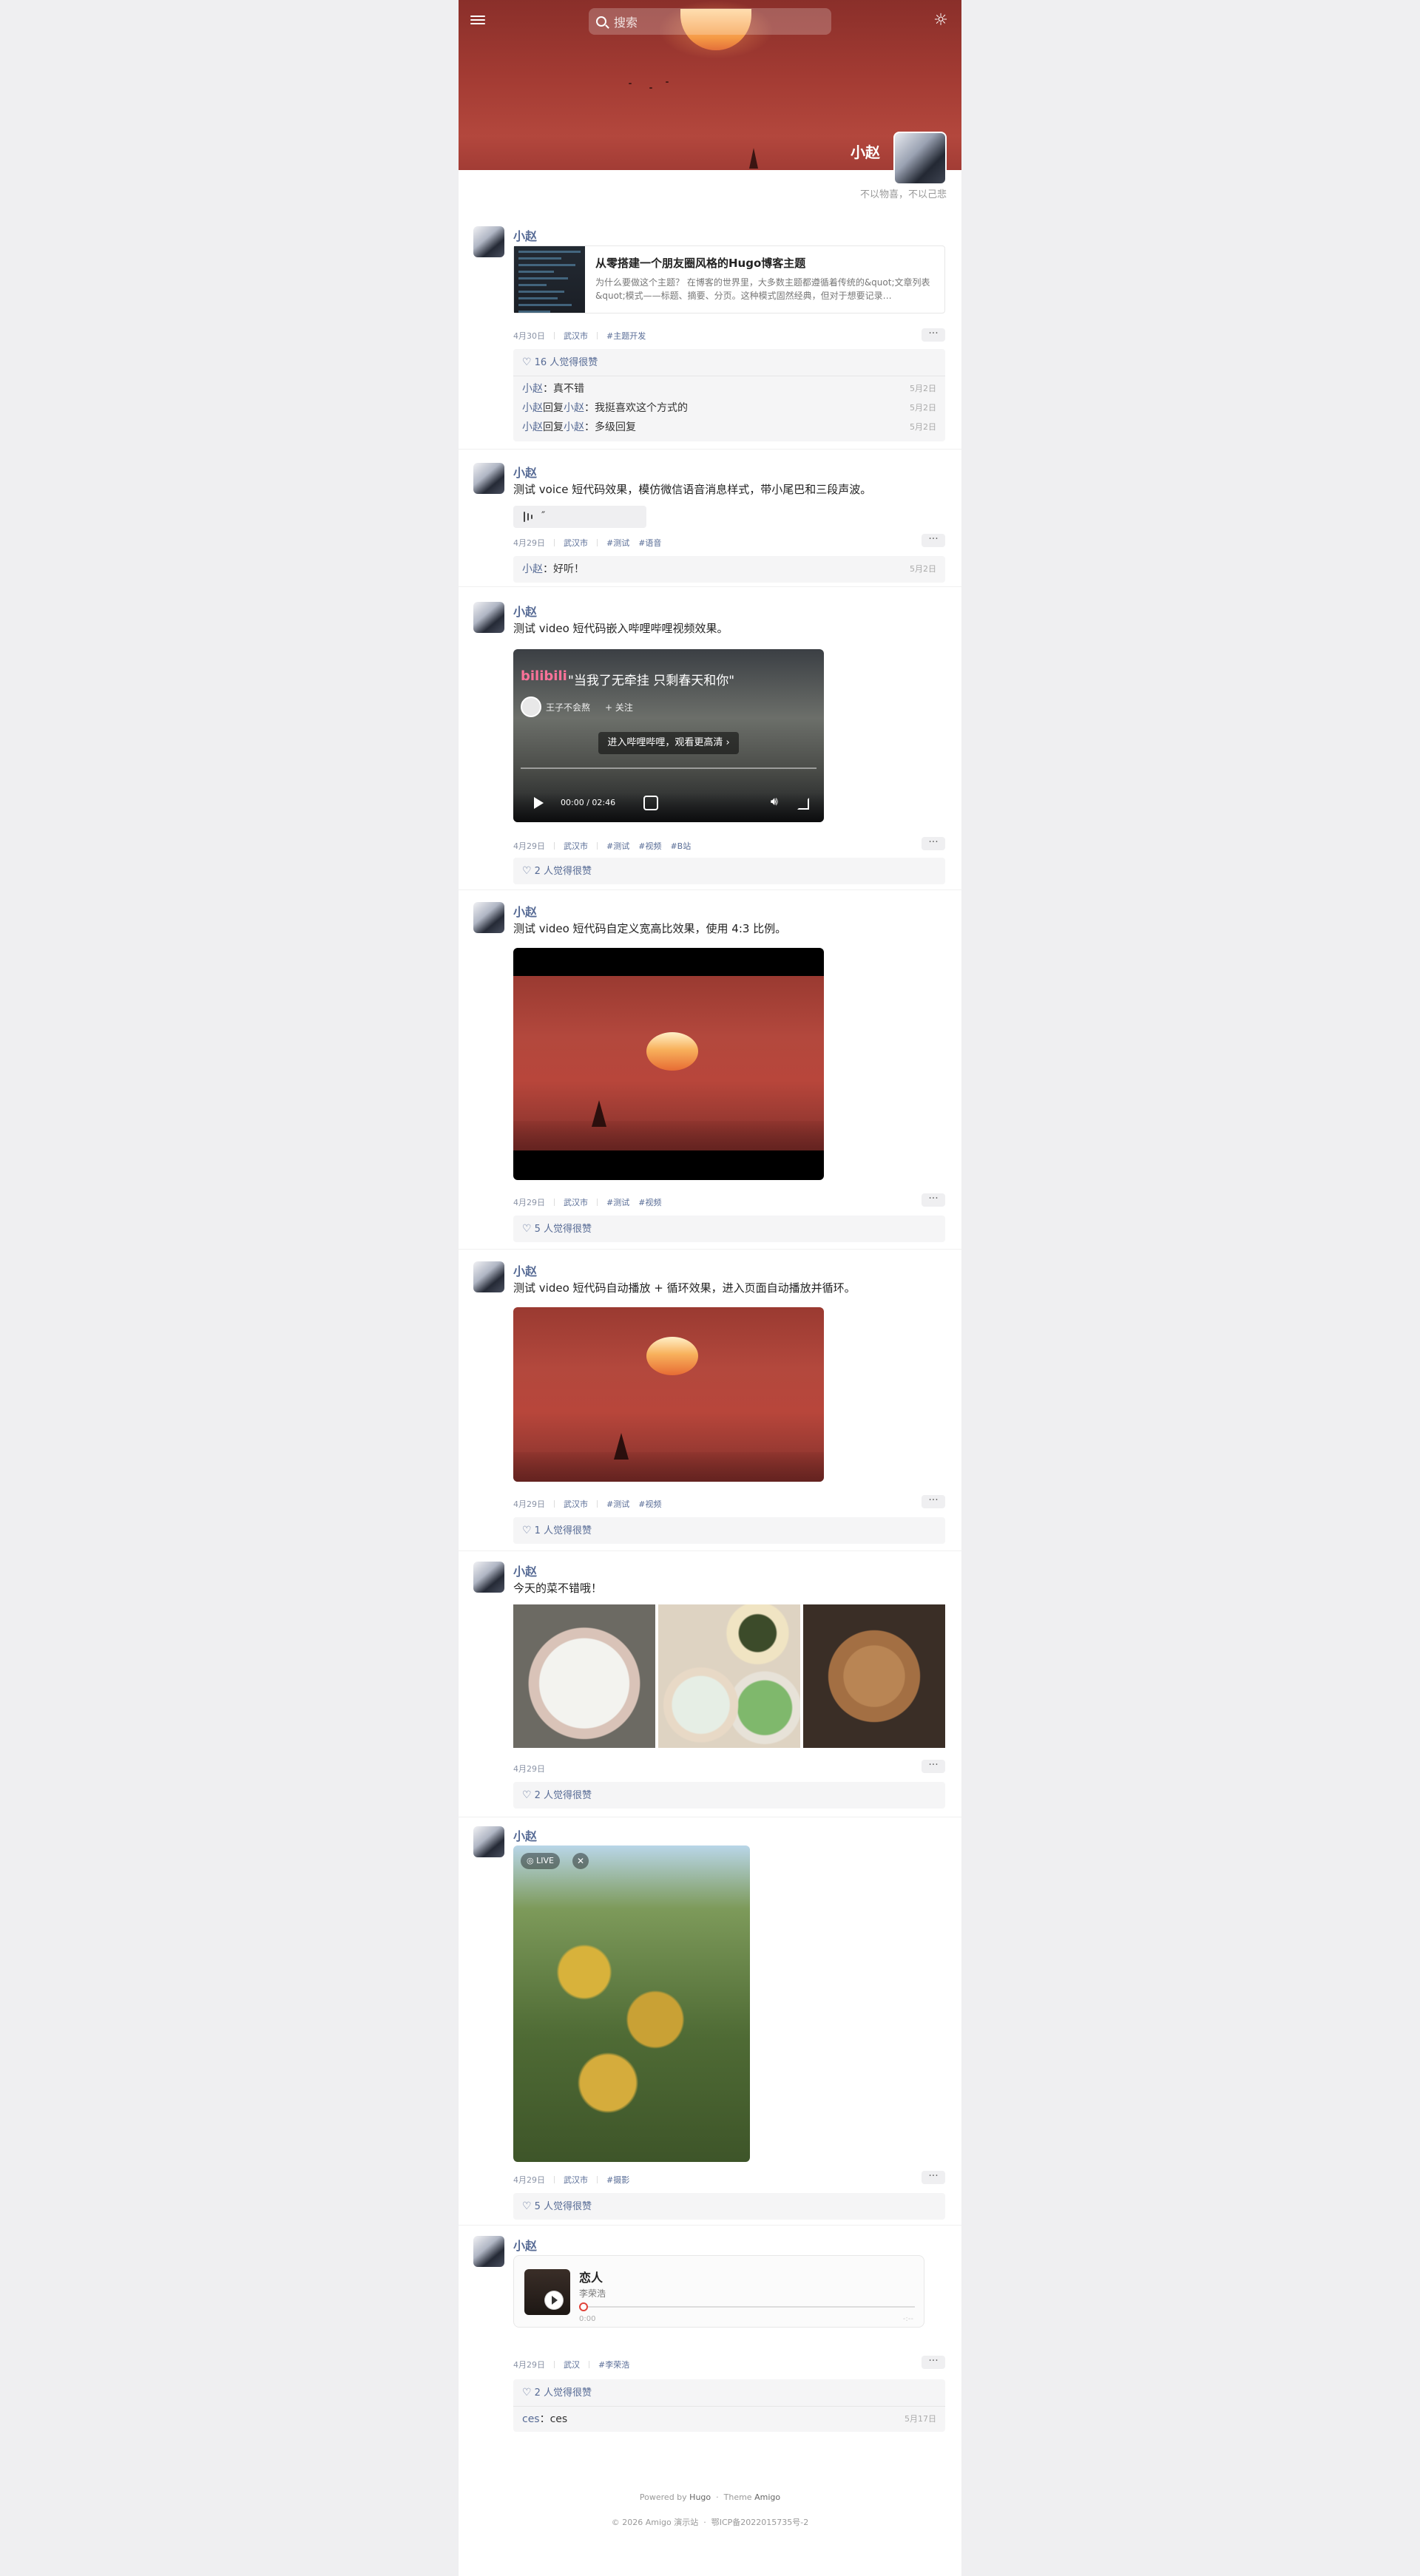 Image resolution: width=1420 pixels, height=2576 pixels. I want to click on post-meta: 4月29日 武汉市 #测试 #视频, so click(587, 1202).